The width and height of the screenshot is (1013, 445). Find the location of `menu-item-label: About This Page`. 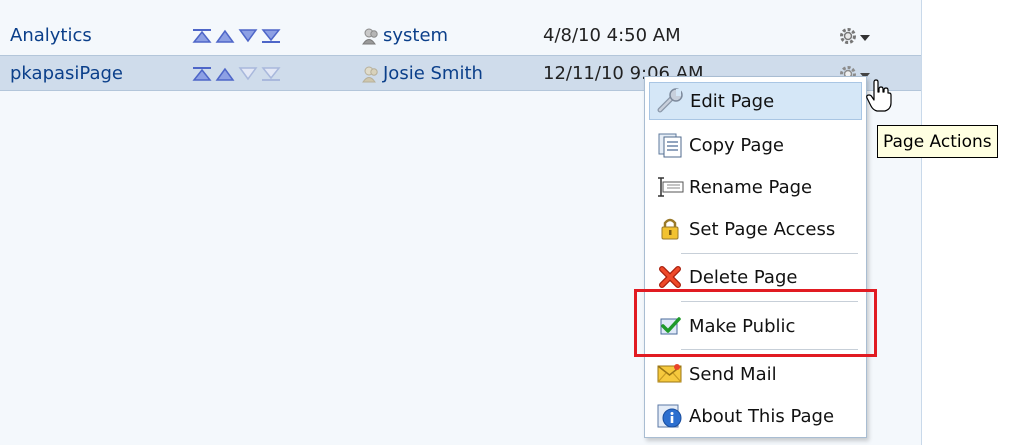

menu-item-label: About This Page is located at coordinates (762, 416).